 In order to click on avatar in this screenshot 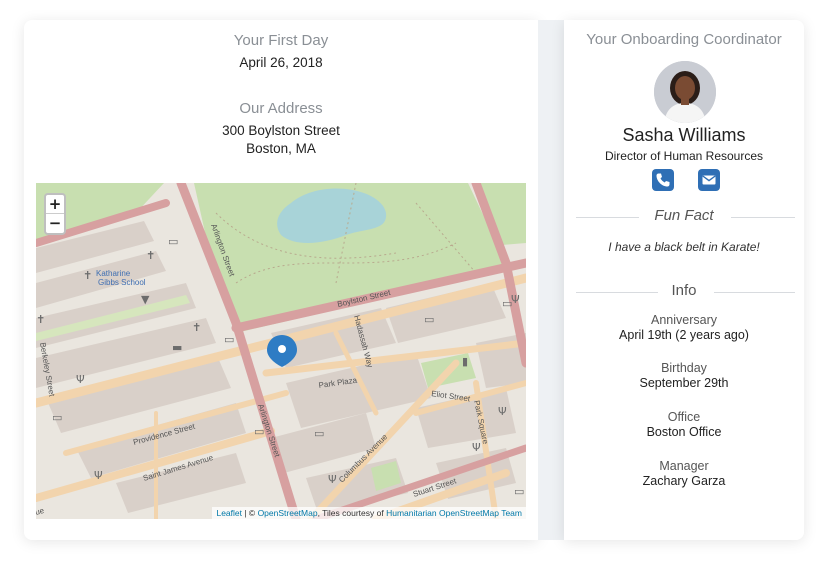, I will do `click(685, 92)`.